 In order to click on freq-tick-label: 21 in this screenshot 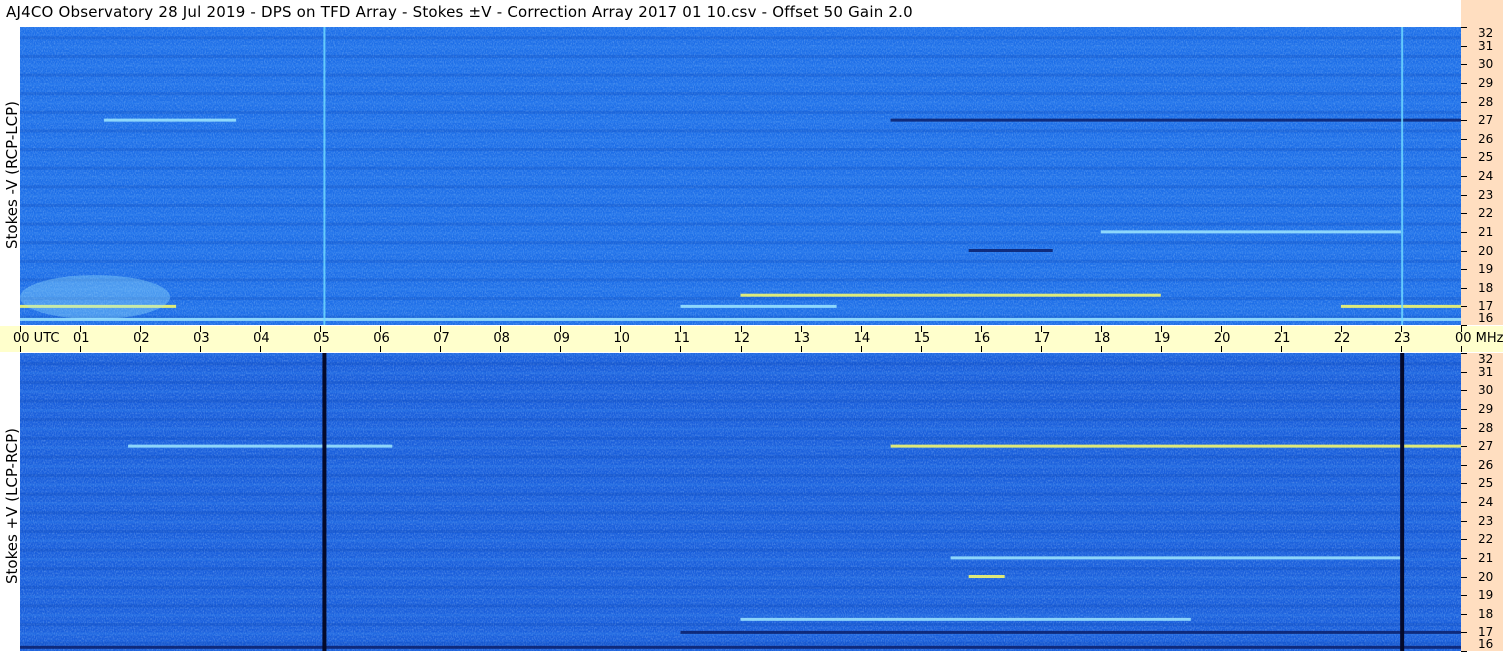, I will do `click(1486, 557)`.